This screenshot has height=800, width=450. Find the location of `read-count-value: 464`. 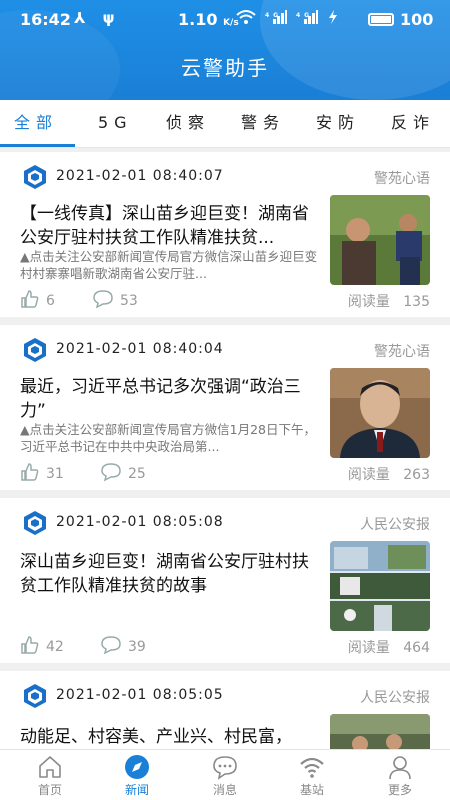

read-count-value: 464 is located at coordinates (416, 648).